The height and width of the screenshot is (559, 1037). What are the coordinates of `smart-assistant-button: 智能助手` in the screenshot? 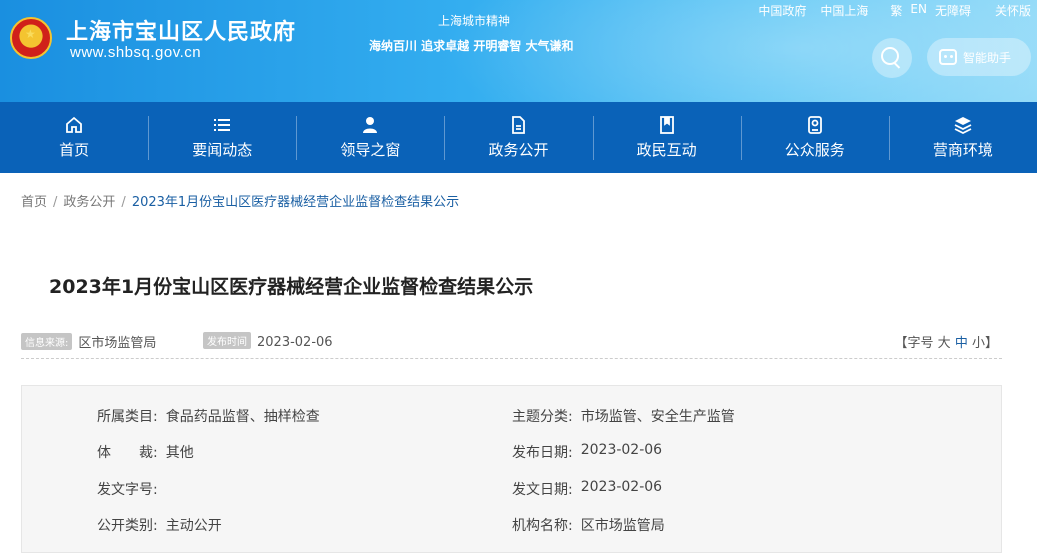 It's located at (979, 57).